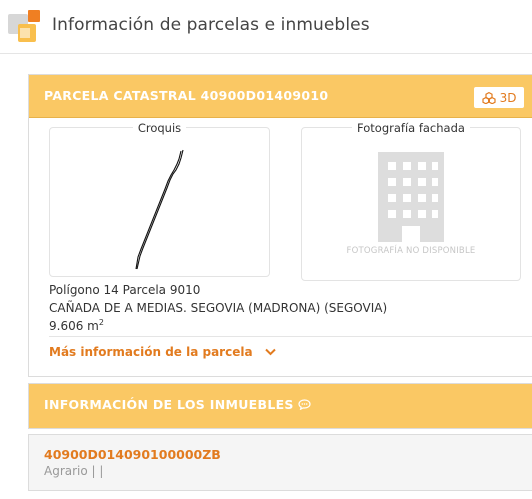  Describe the element at coordinates (488, 97) in the screenshot. I see `3d-cubes-icon` at that location.